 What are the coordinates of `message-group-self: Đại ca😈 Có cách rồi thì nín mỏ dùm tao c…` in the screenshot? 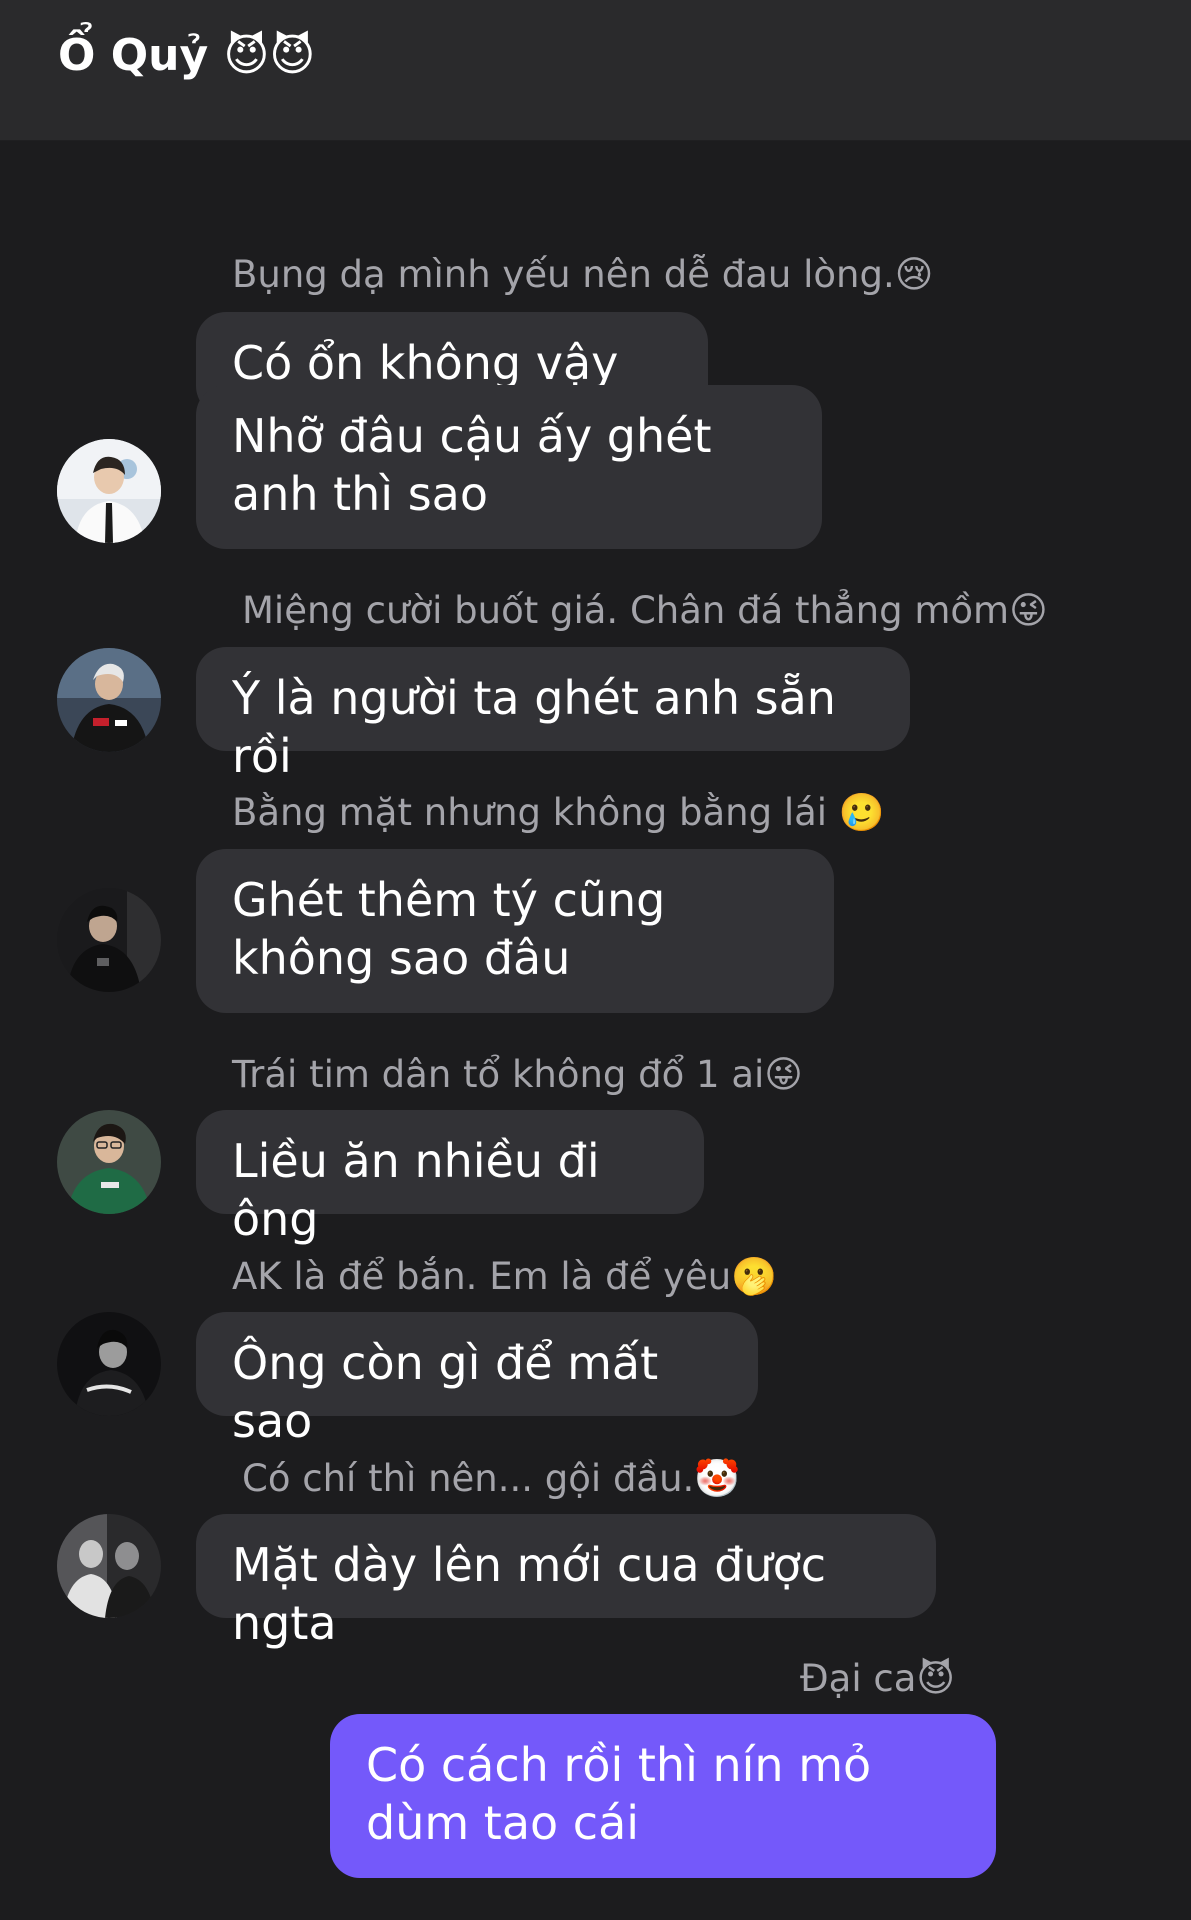 It's located at (595, 1778).